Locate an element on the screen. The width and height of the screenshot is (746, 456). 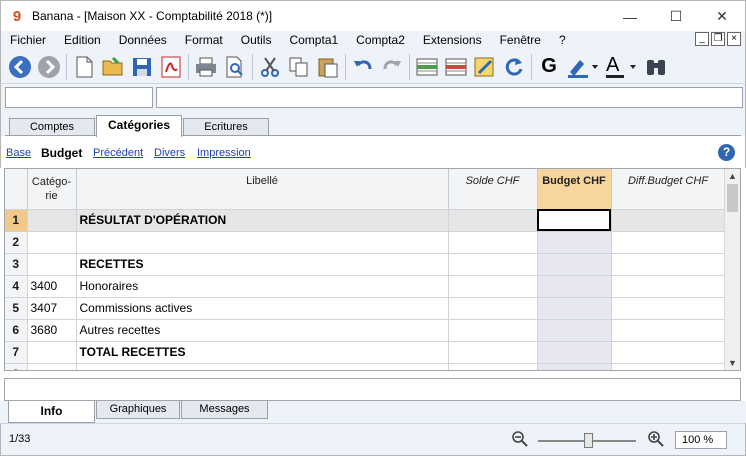
menu-donnees: Données is located at coordinates (143, 40).